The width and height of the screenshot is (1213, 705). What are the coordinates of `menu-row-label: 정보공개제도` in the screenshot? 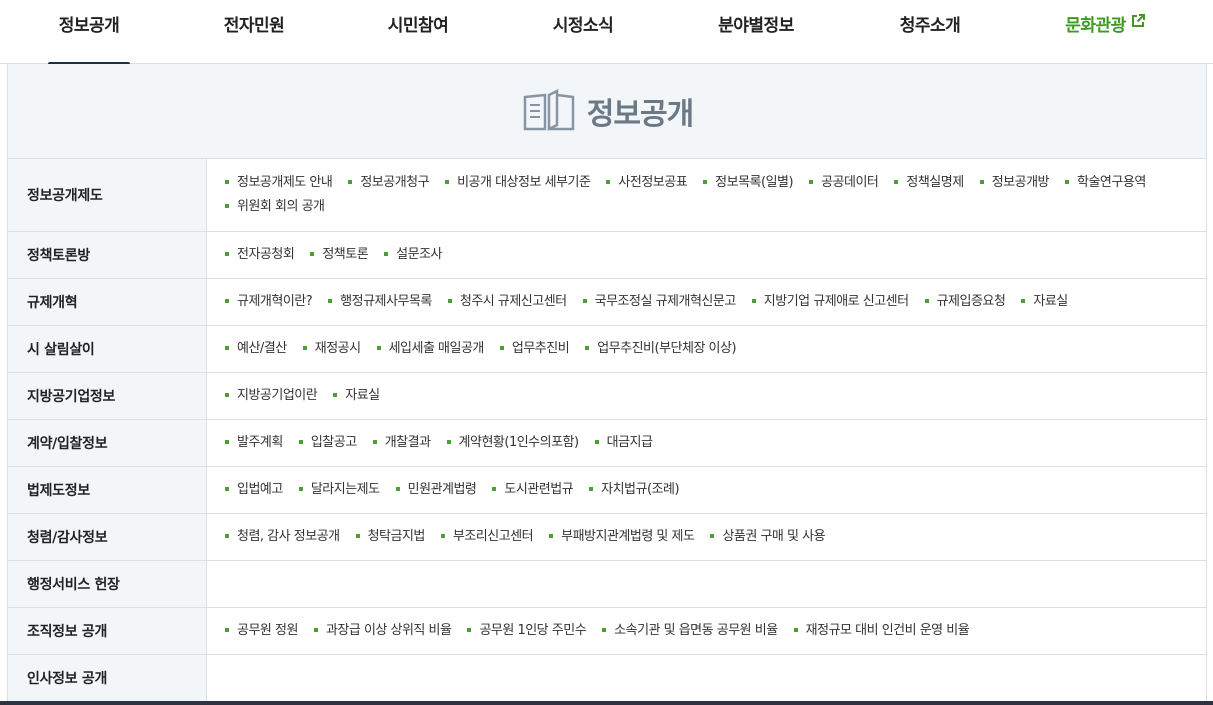 It's located at (107, 195).